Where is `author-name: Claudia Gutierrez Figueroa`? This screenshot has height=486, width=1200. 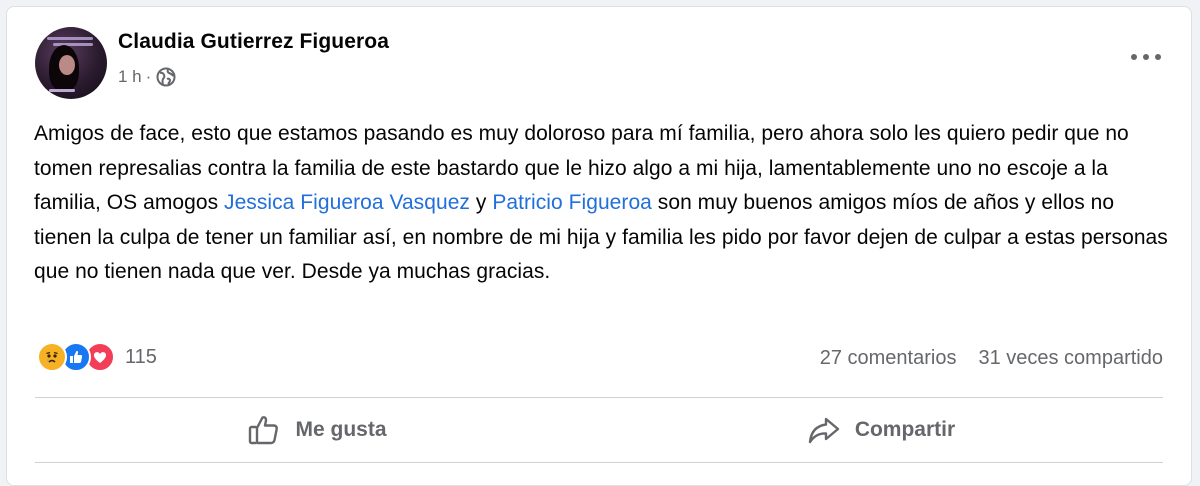
author-name: Claudia Gutierrez Figueroa is located at coordinates (253, 42).